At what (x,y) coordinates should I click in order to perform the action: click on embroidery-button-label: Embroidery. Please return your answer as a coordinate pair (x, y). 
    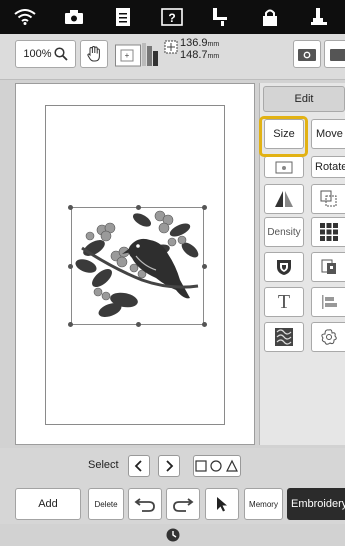
    Looking at the image, I should click on (318, 504).